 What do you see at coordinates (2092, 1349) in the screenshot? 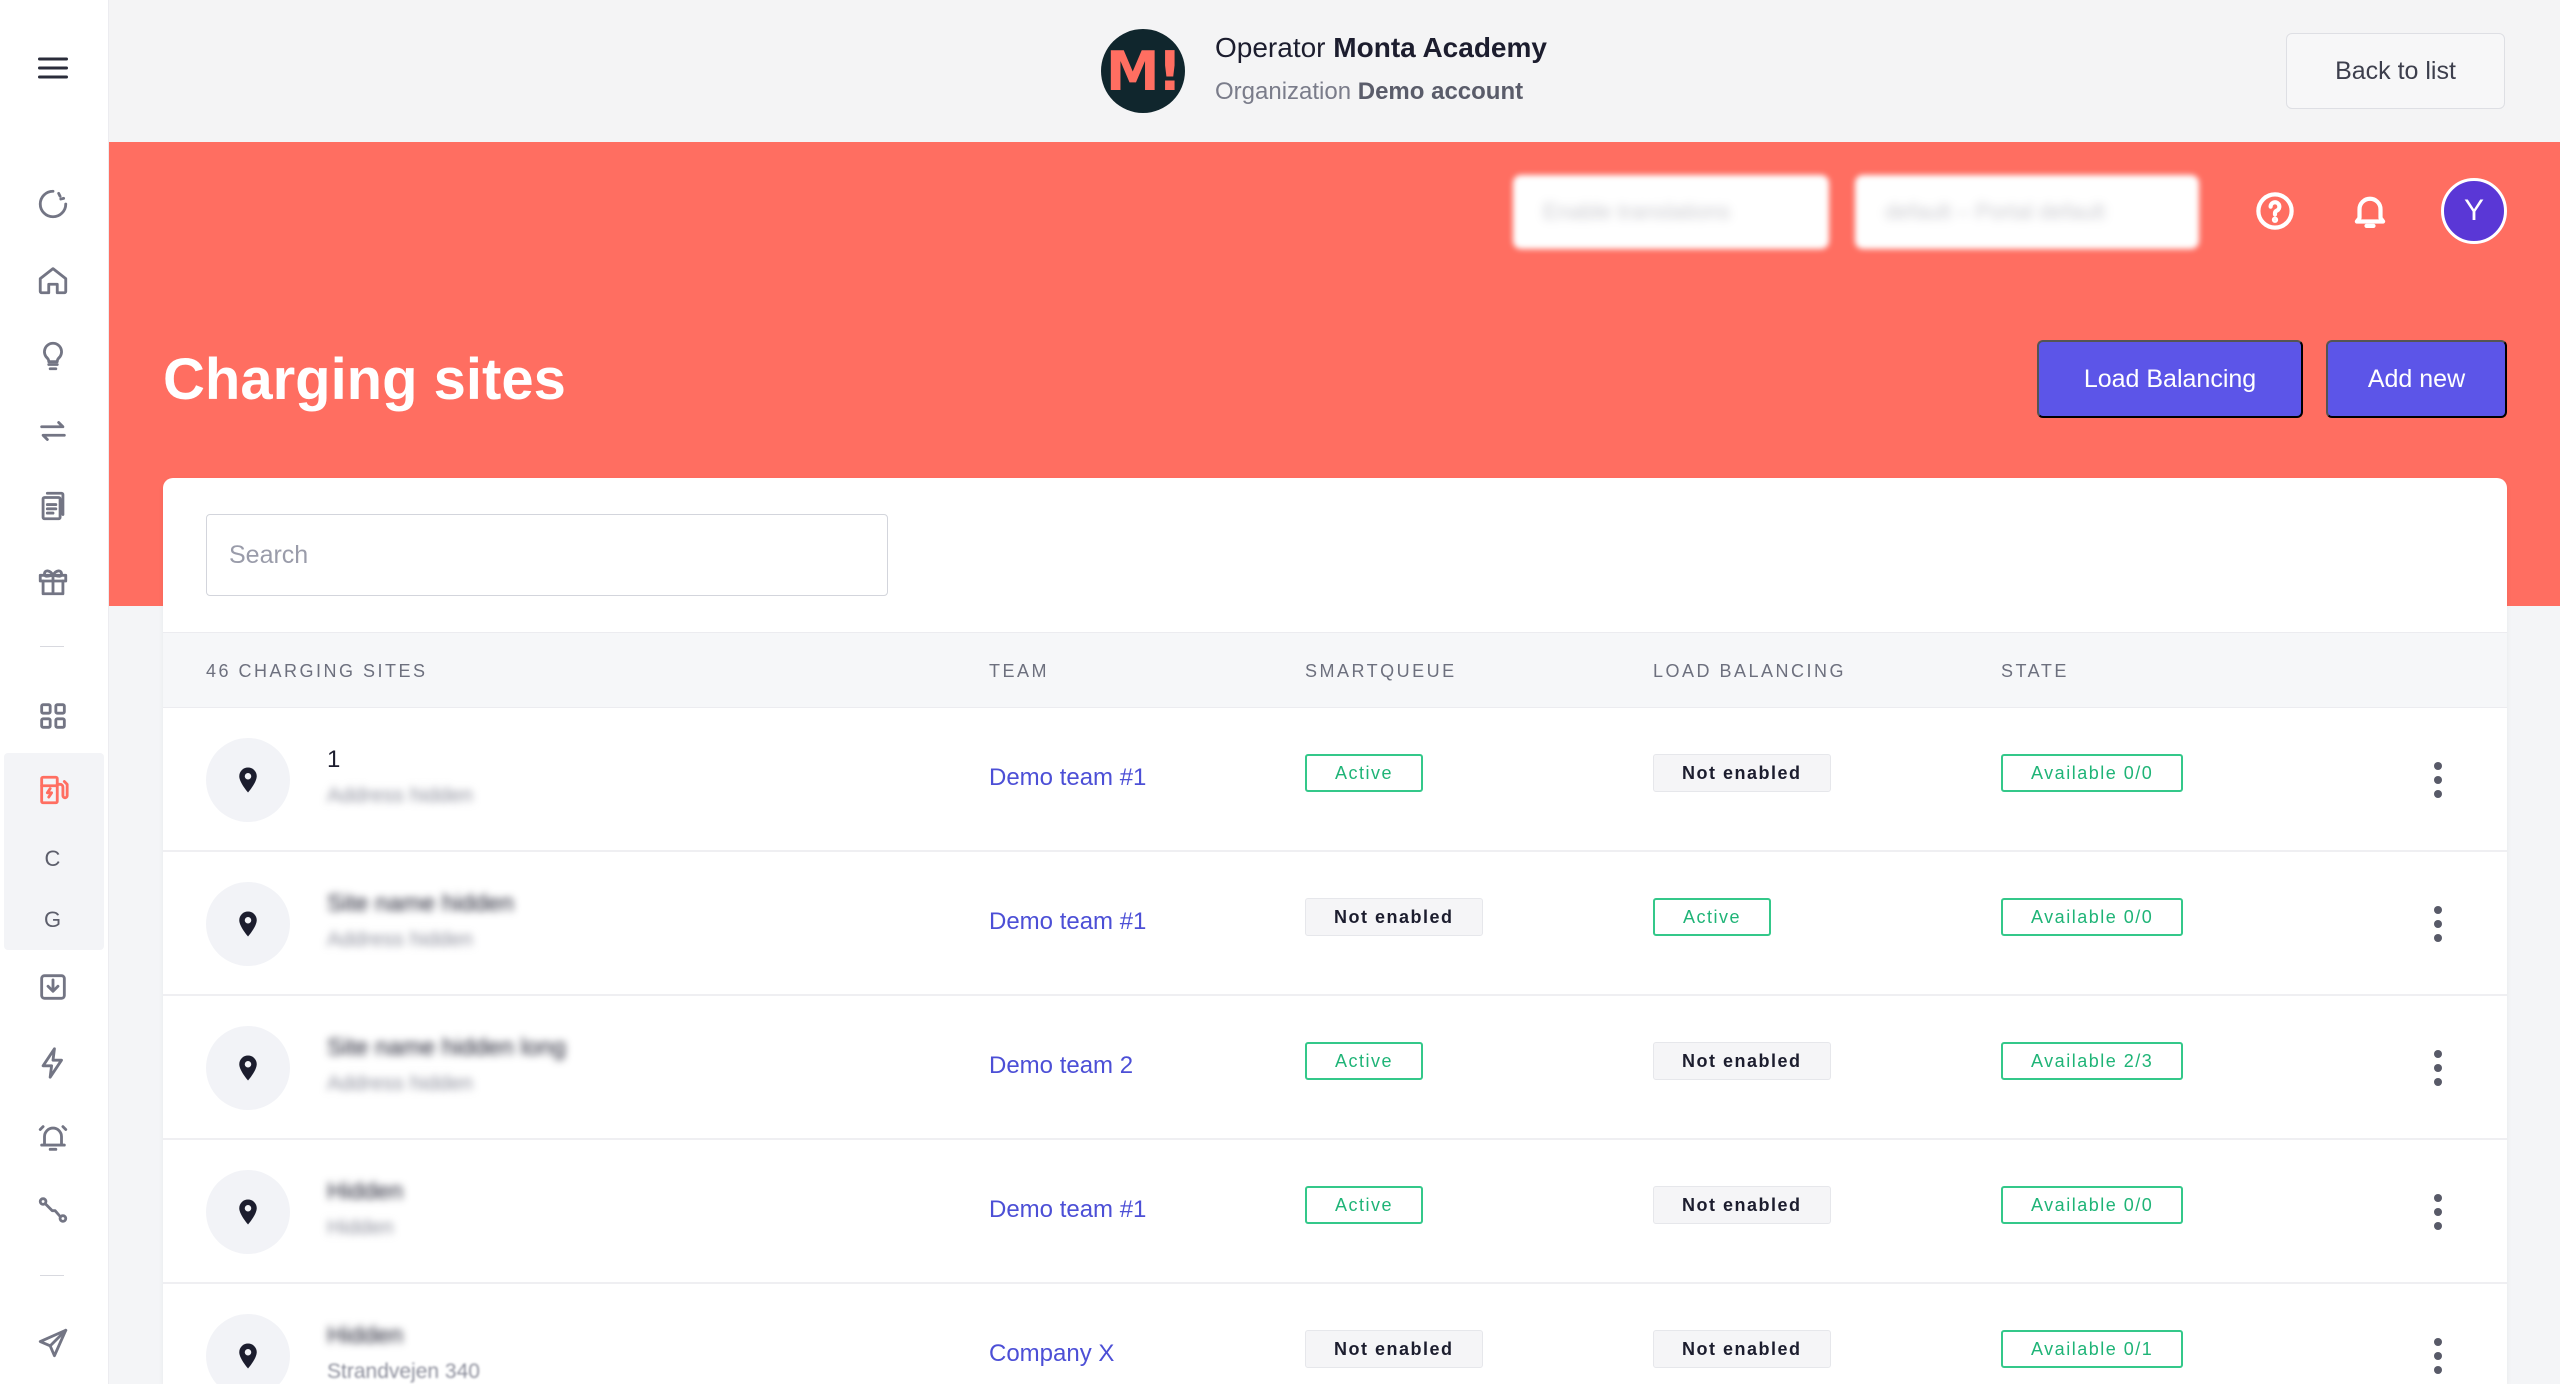
I see `state-badge: Available 0/1` at bounding box center [2092, 1349].